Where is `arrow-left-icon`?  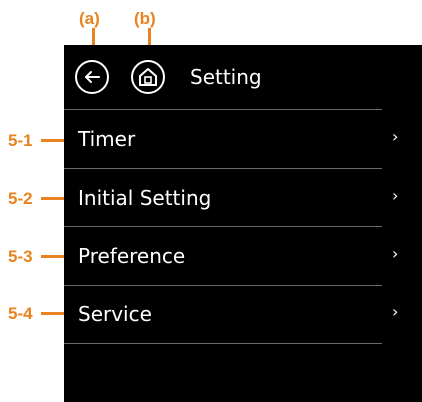 arrow-left-icon is located at coordinates (92, 77).